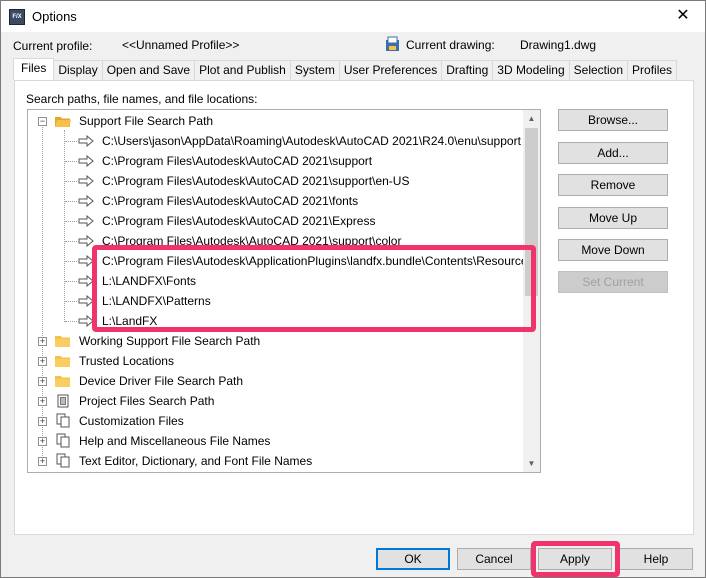 The image size is (706, 578). Describe the element at coordinates (531, 118) in the screenshot. I see `scroll-up-arrow-icon: ▲` at that location.